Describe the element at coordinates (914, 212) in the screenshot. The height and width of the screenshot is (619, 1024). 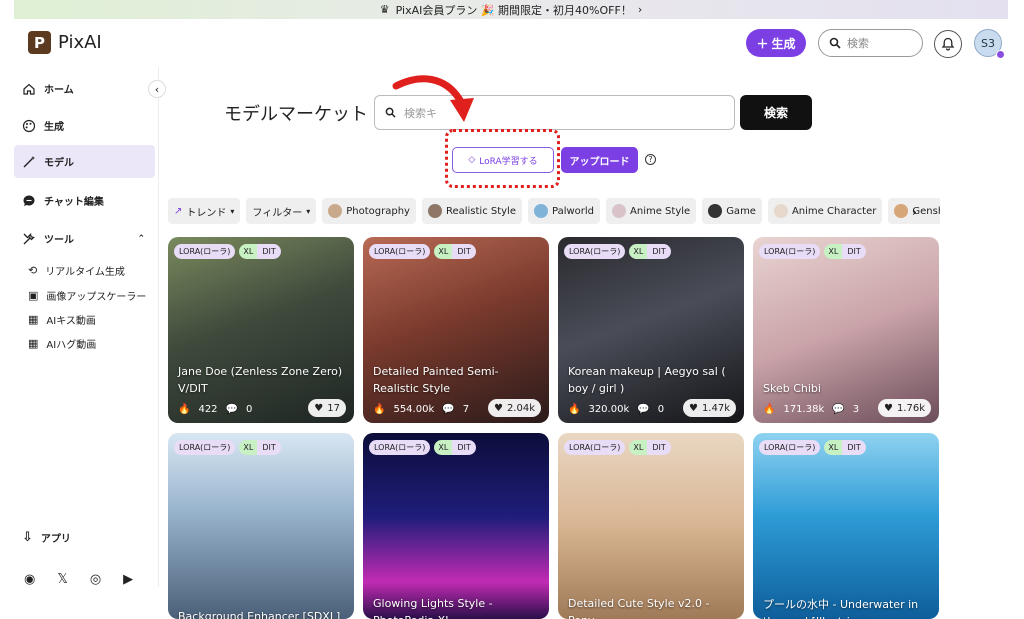
I see `scroll-right-icon: ›` at that location.